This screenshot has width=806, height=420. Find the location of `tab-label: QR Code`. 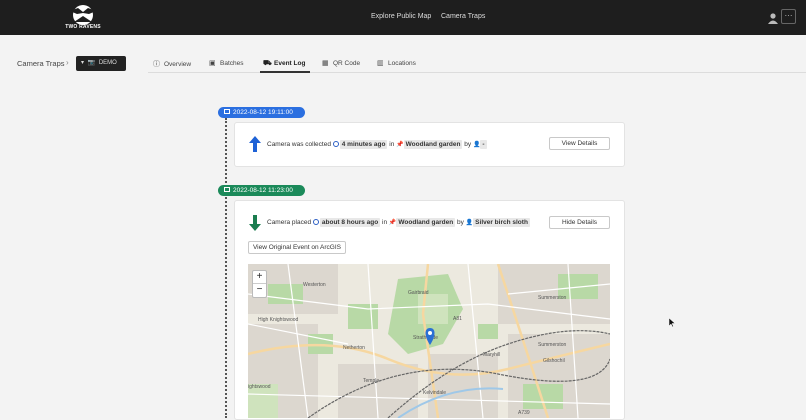

tab-label: QR Code is located at coordinates (347, 63).